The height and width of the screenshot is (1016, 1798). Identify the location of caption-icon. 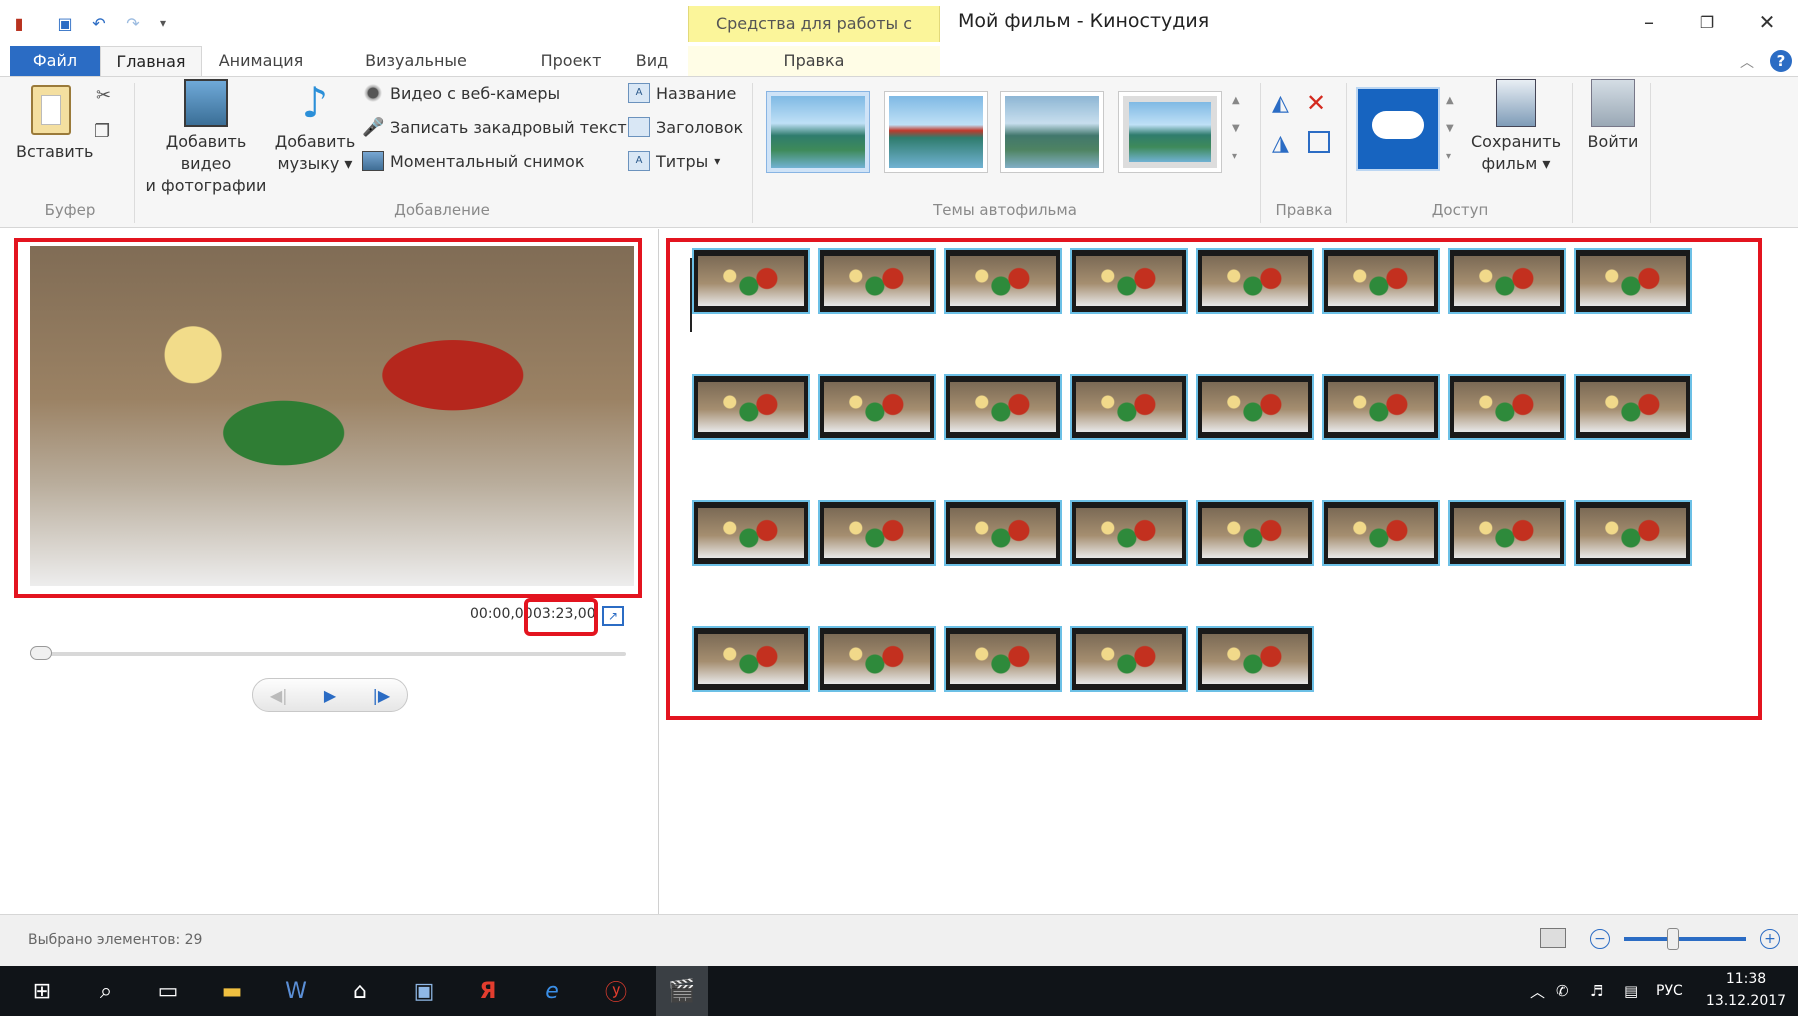
(639, 127).